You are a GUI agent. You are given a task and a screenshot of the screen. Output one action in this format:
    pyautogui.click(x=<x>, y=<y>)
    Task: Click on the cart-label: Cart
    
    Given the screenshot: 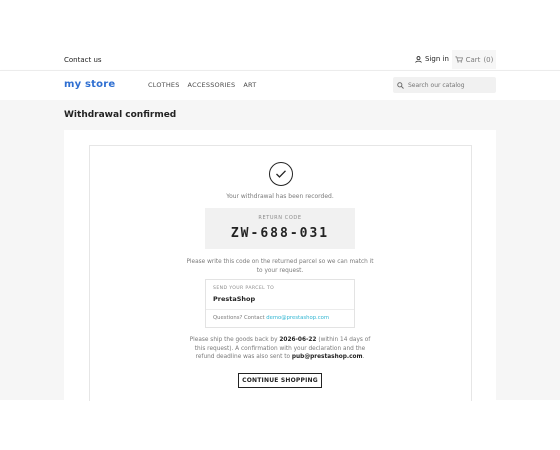 What is the action you would take?
    pyautogui.click(x=473, y=59)
    